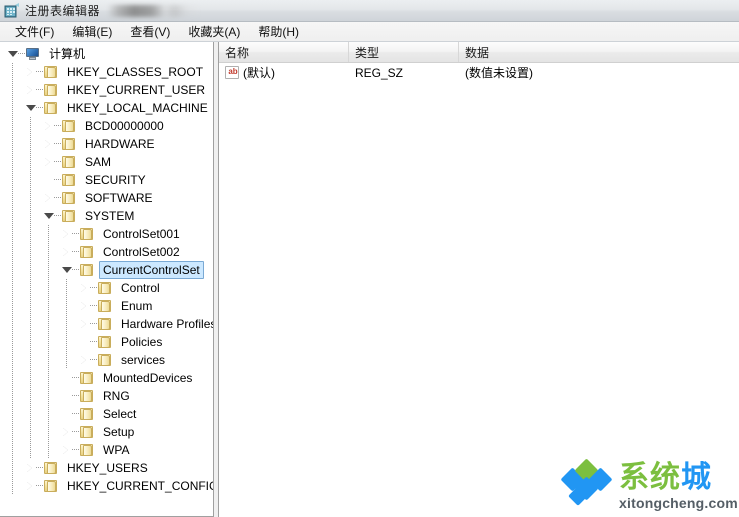 The image size is (739, 517). What do you see at coordinates (106, 126) in the screenshot?
I see `tree-item-bcd00000000: BCD00000000` at bounding box center [106, 126].